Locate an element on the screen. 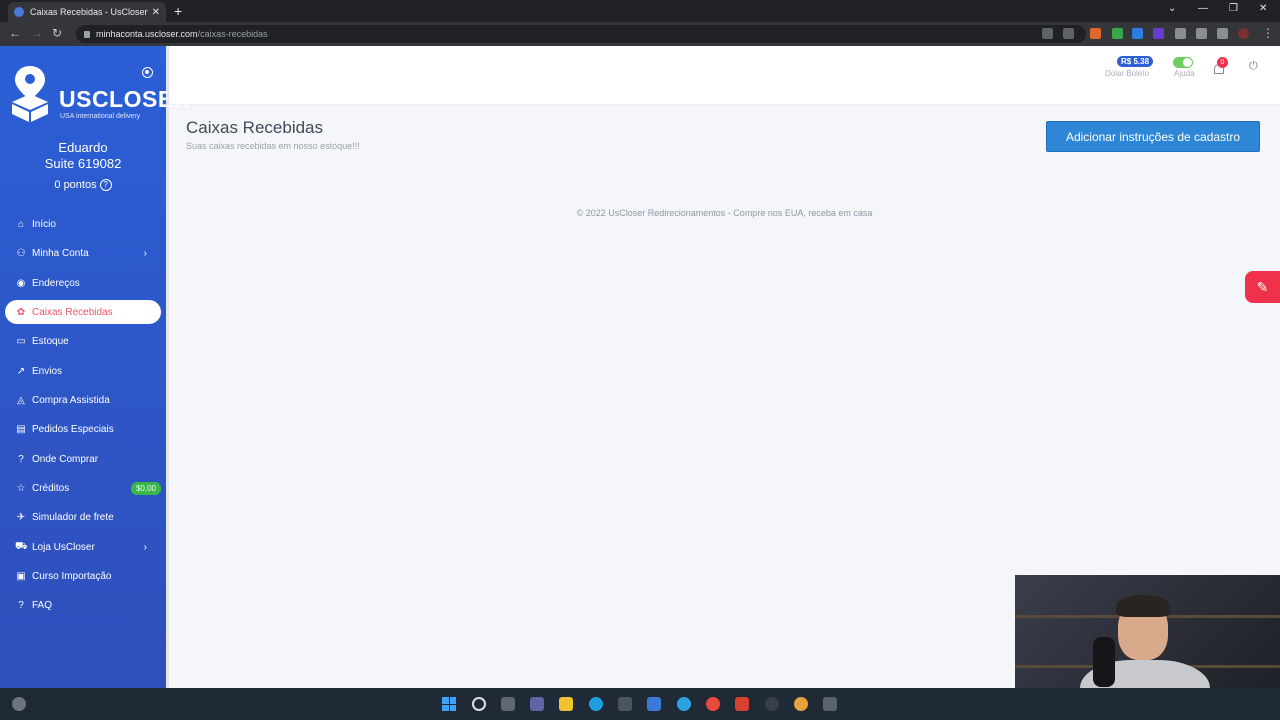 The width and height of the screenshot is (1280, 720). top-header: R$ 5.38 Dolar Boleto Ajuda 0 ⏻ is located at coordinates (724, 75).